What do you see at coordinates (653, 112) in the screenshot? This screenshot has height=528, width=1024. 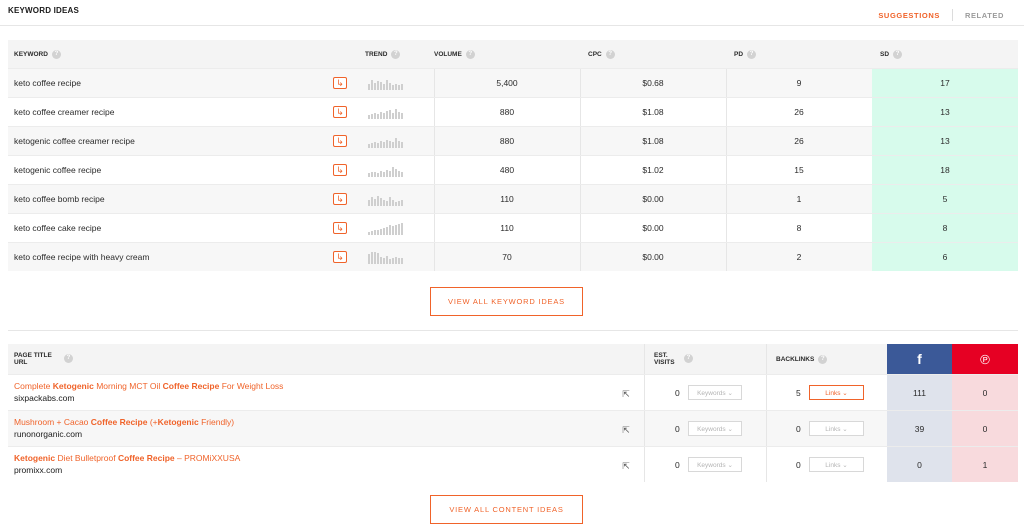 I see `cpc-cell: $1.08` at bounding box center [653, 112].